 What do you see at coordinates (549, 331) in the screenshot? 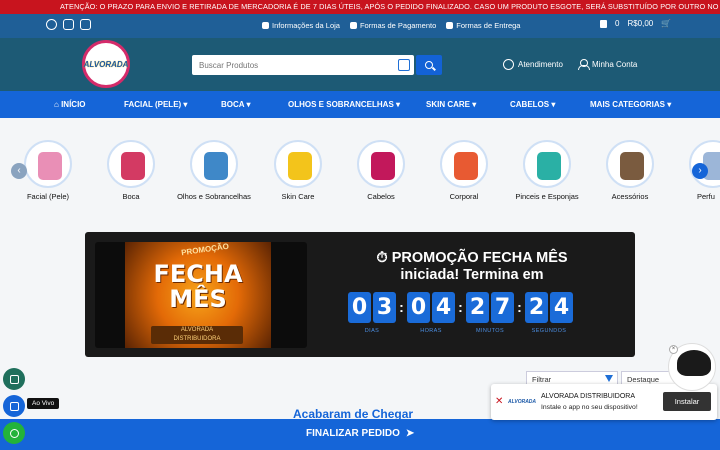
I see `timer-label-seconds: SEGUNDOS` at bounding box center [549, 331].